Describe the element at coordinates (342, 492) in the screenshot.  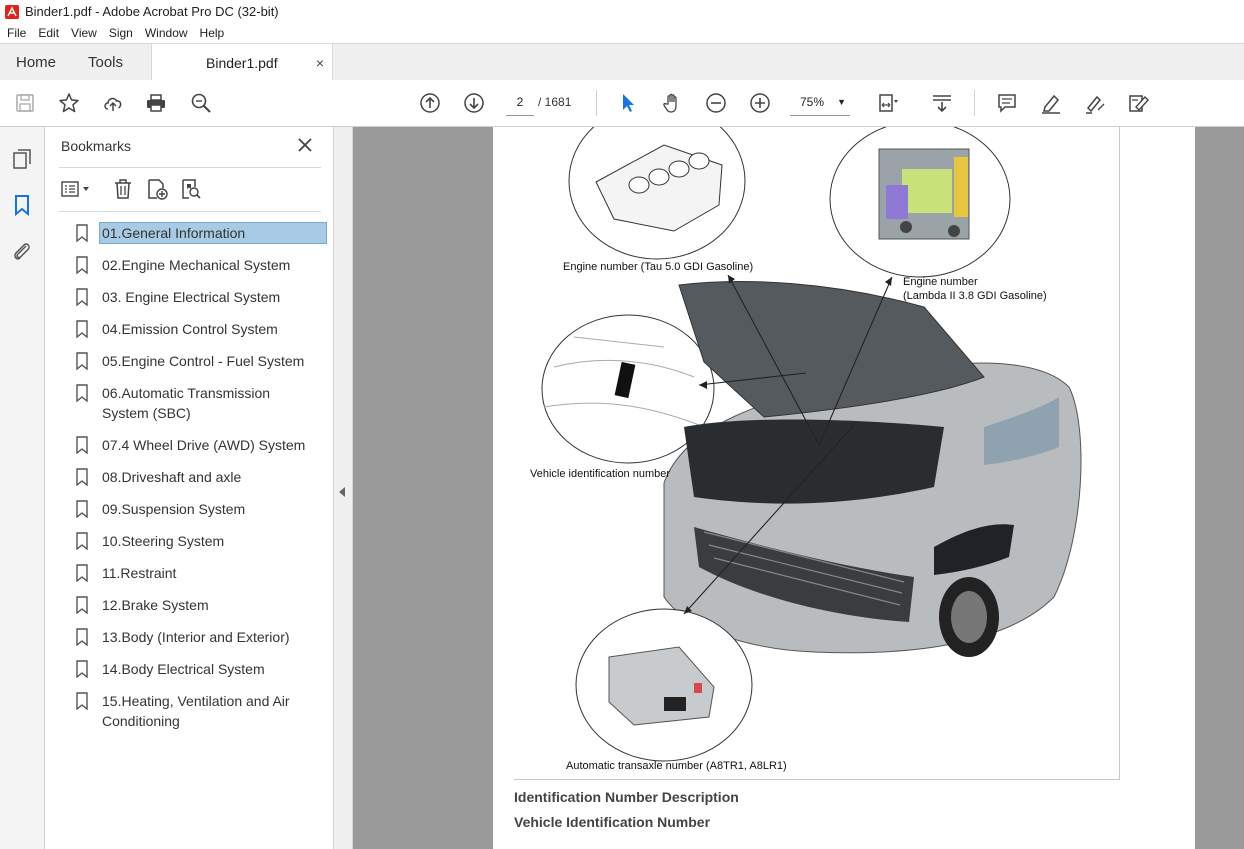
I see `collapse-arrow-icon` at that location.